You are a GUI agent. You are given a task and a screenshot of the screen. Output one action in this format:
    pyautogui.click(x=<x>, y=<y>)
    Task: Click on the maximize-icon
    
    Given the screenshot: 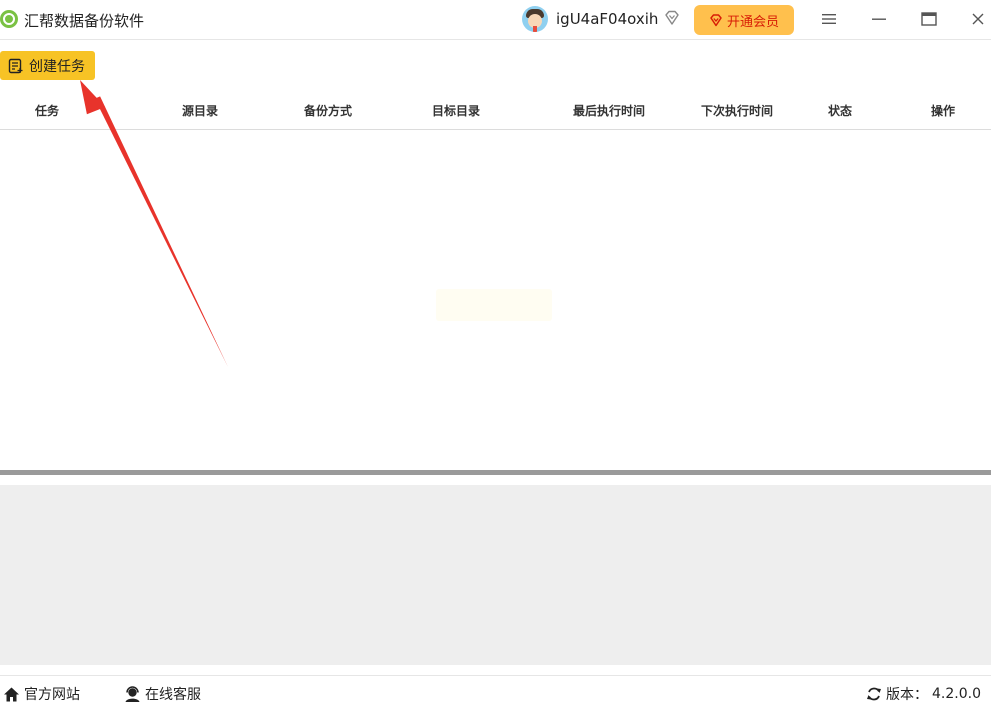 What is the action you would take?
    pyautogui.click(x=929, y=19)
    